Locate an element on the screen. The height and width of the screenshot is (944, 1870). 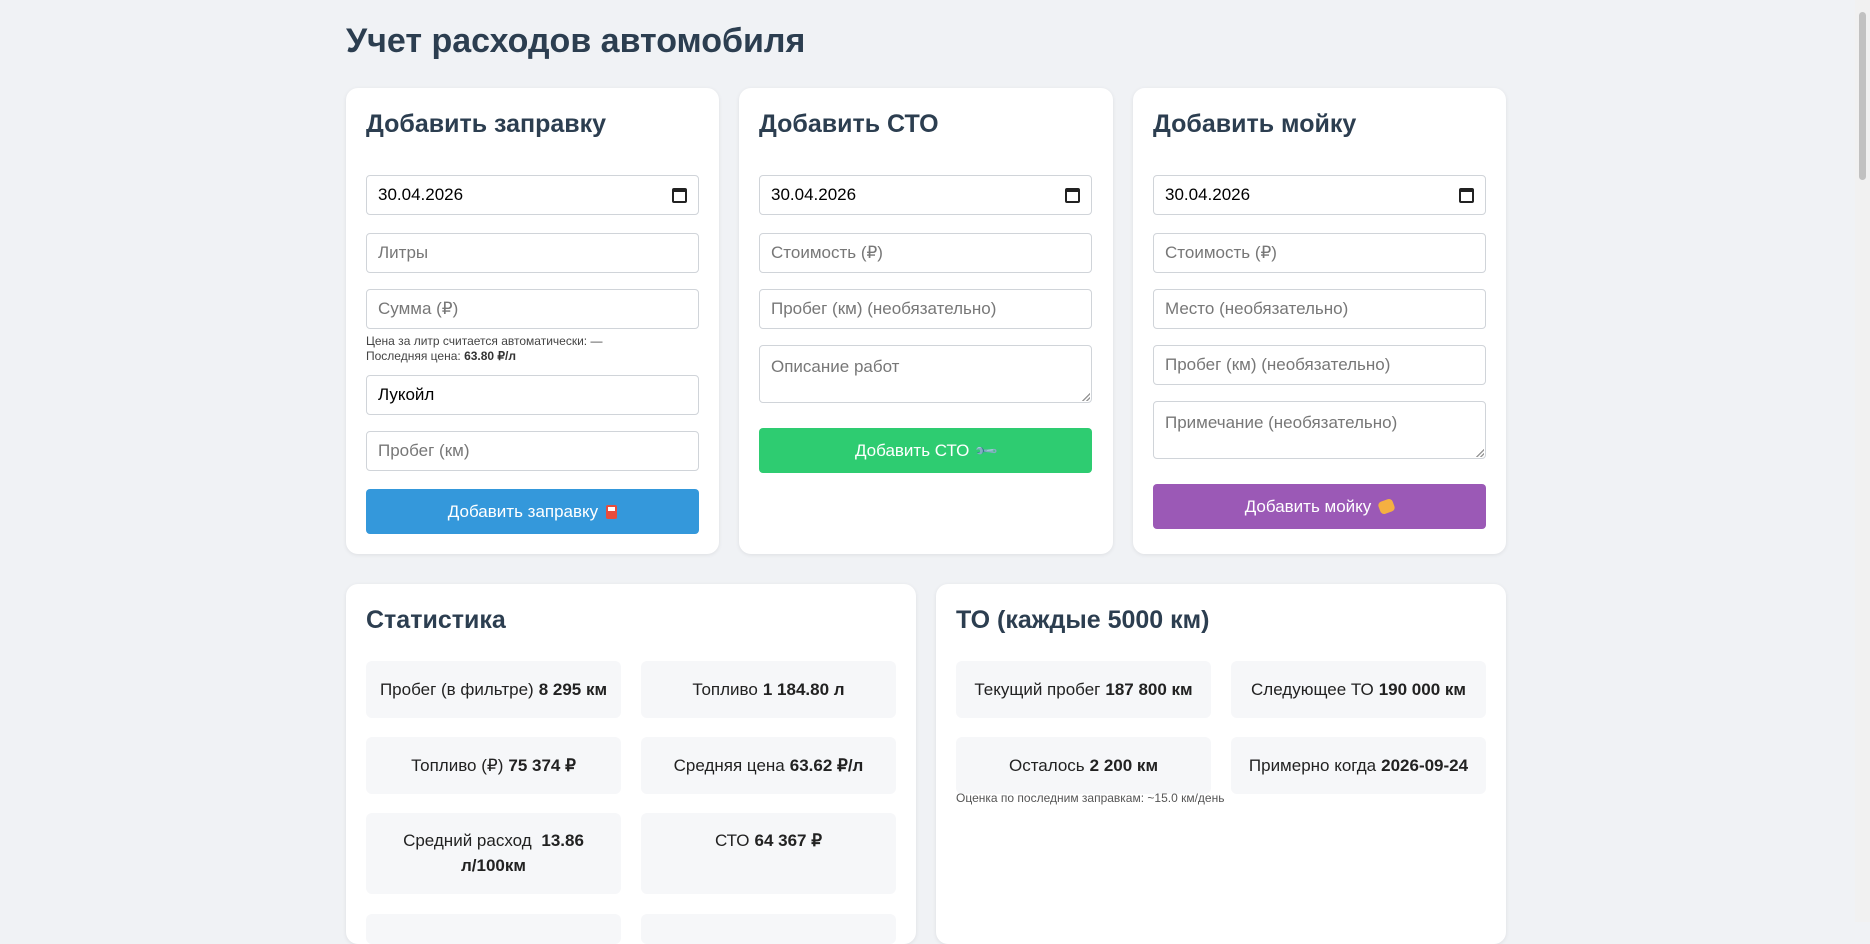
stat-value: 75 374 ₽ is located at coordinates (542, 765).